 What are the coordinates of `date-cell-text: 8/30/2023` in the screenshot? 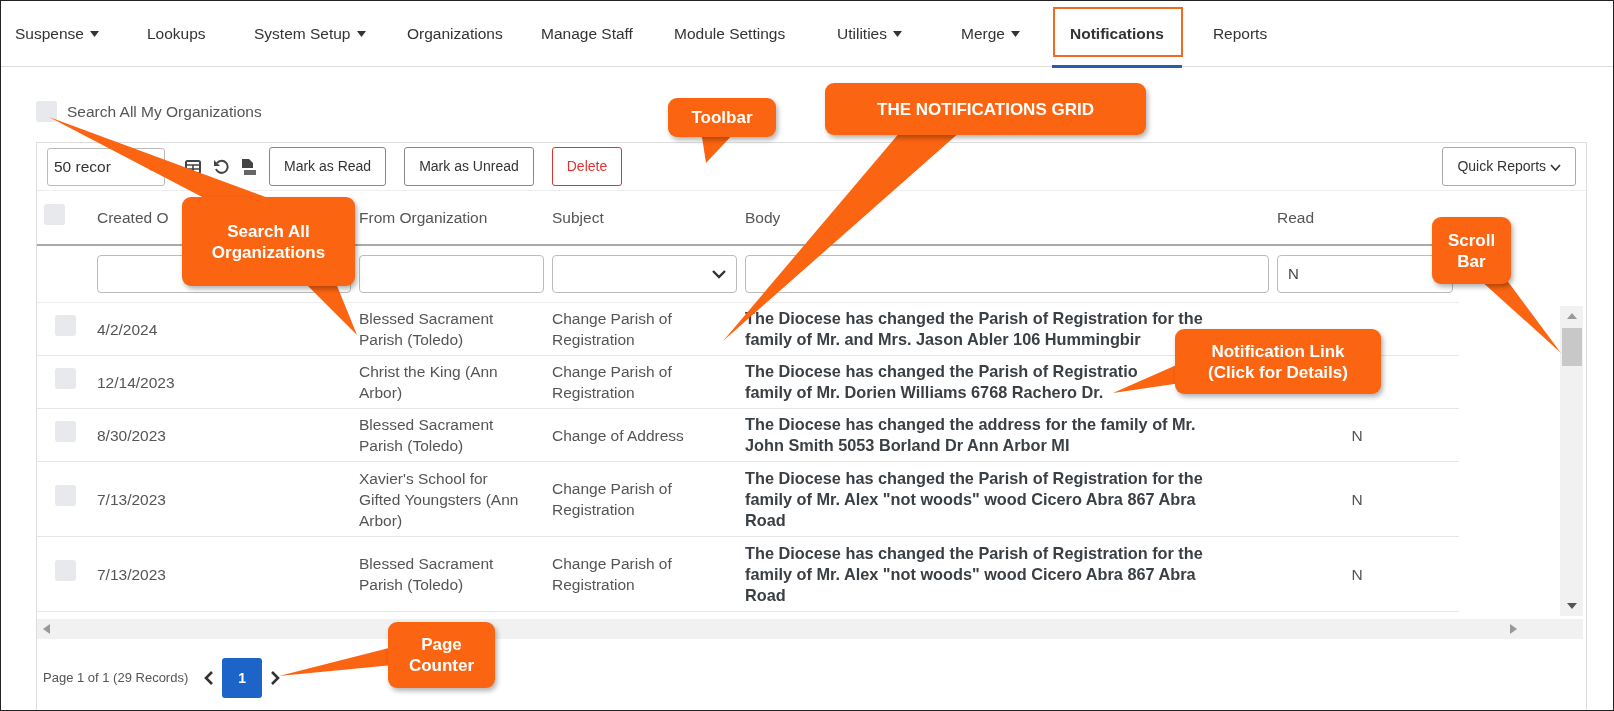 It's located at (132, 435).